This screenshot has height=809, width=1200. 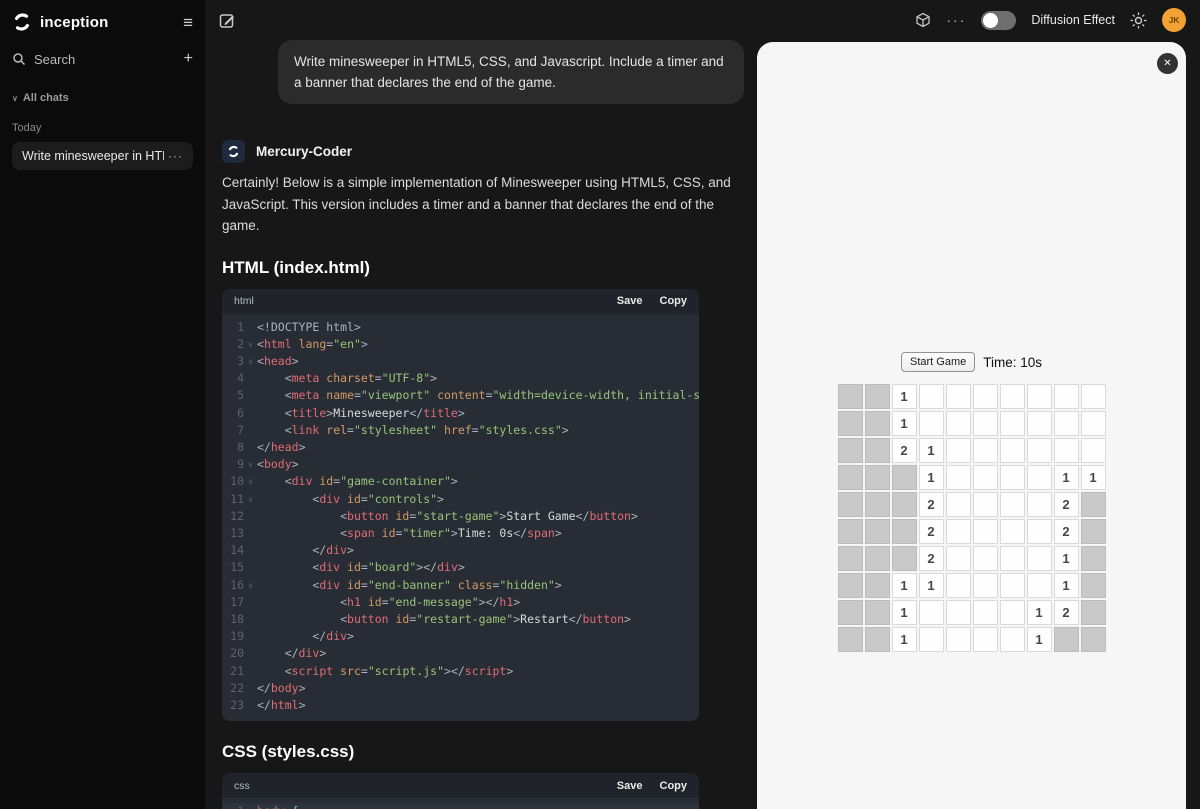 I want to click on sidebar-menu-icon: ≡, so click(x=188, y=22).